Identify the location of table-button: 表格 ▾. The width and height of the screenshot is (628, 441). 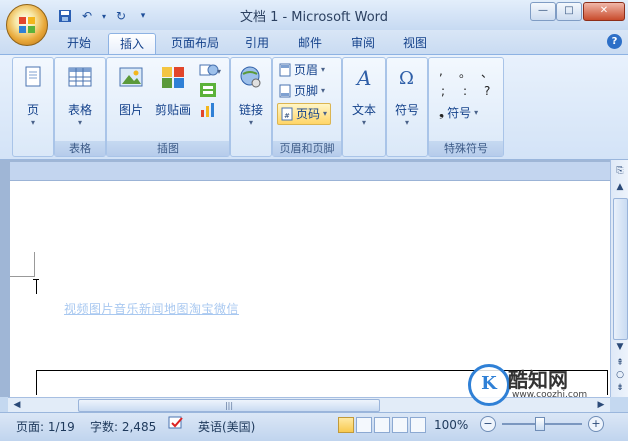
(80, 95).